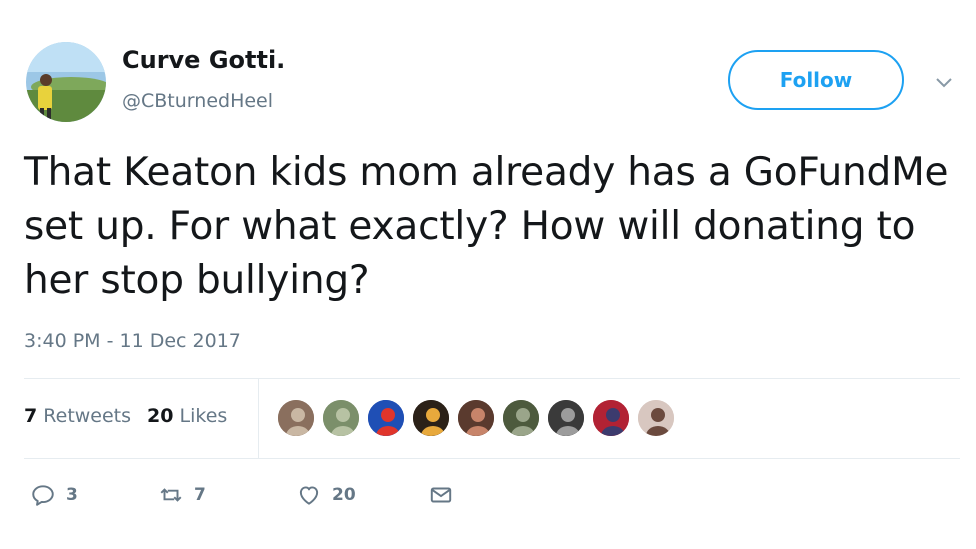 The height and width of the screenshot is (549, 976). I want to click on tweet-stats: 7 Retweets 20 Likes, so click(125, 416).